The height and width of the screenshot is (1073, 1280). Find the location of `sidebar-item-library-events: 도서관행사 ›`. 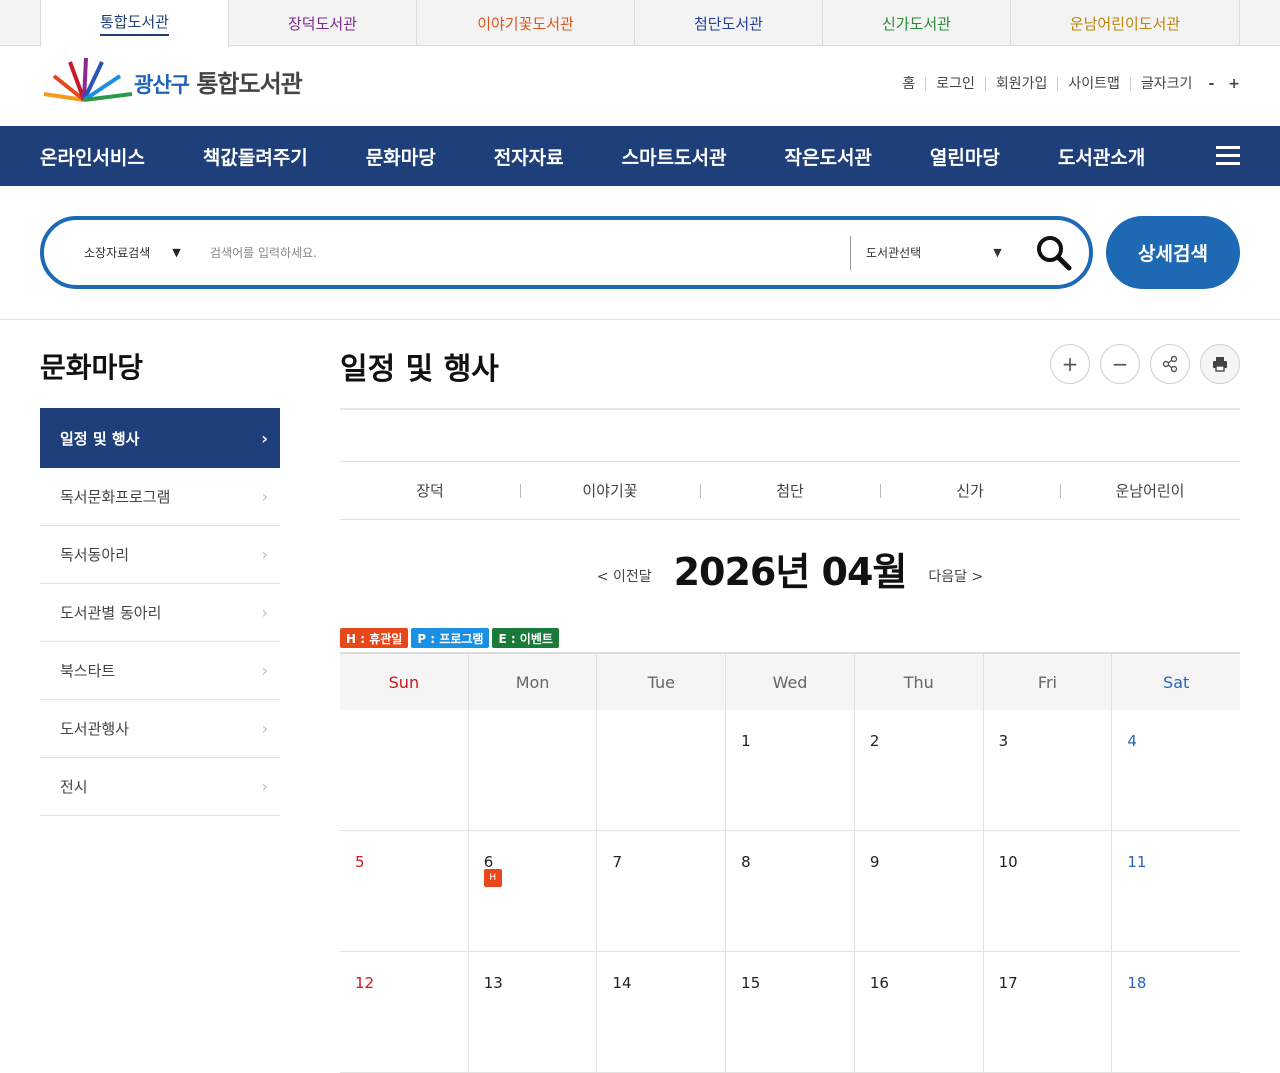

sidebar-item-library-events: 도서관행사 › is located at coordinates (160, 729).